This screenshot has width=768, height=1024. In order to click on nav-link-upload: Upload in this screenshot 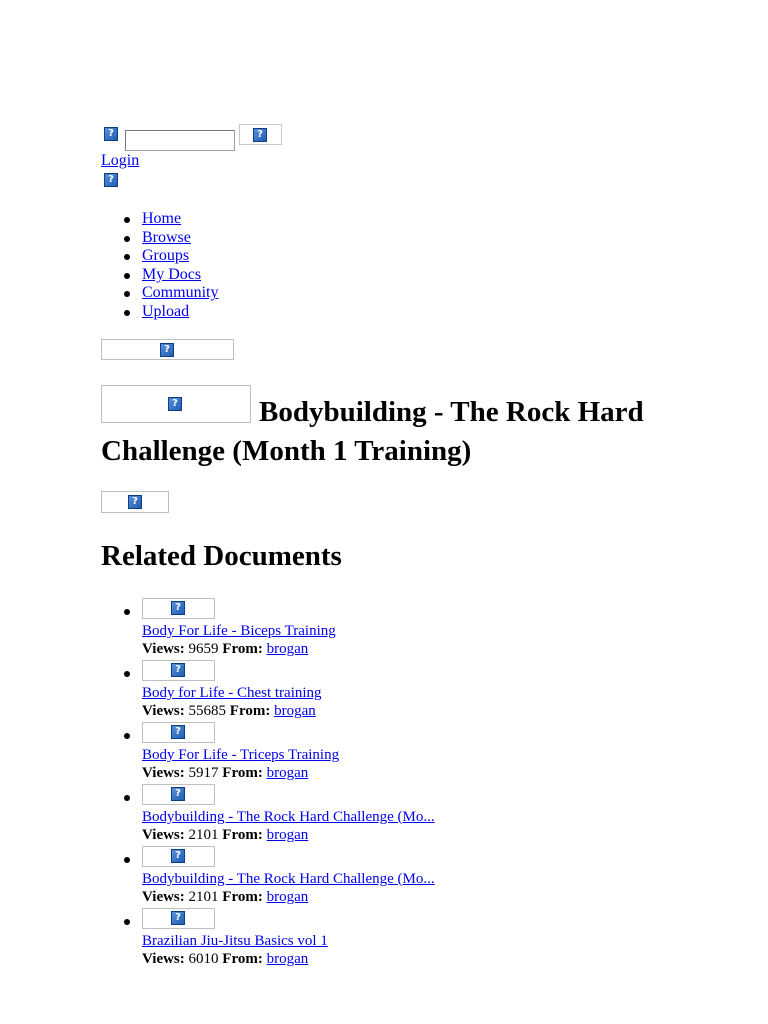, I will do `click(165, 311)`.